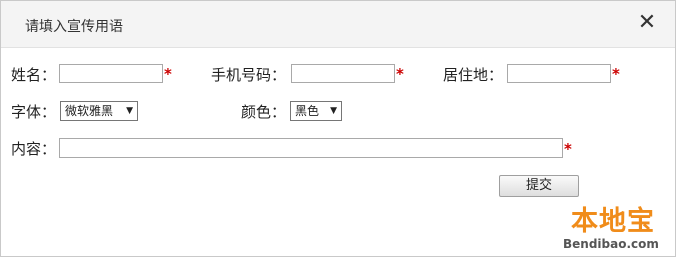  I want to click on name-label: 姓名：, so click(34, 75).